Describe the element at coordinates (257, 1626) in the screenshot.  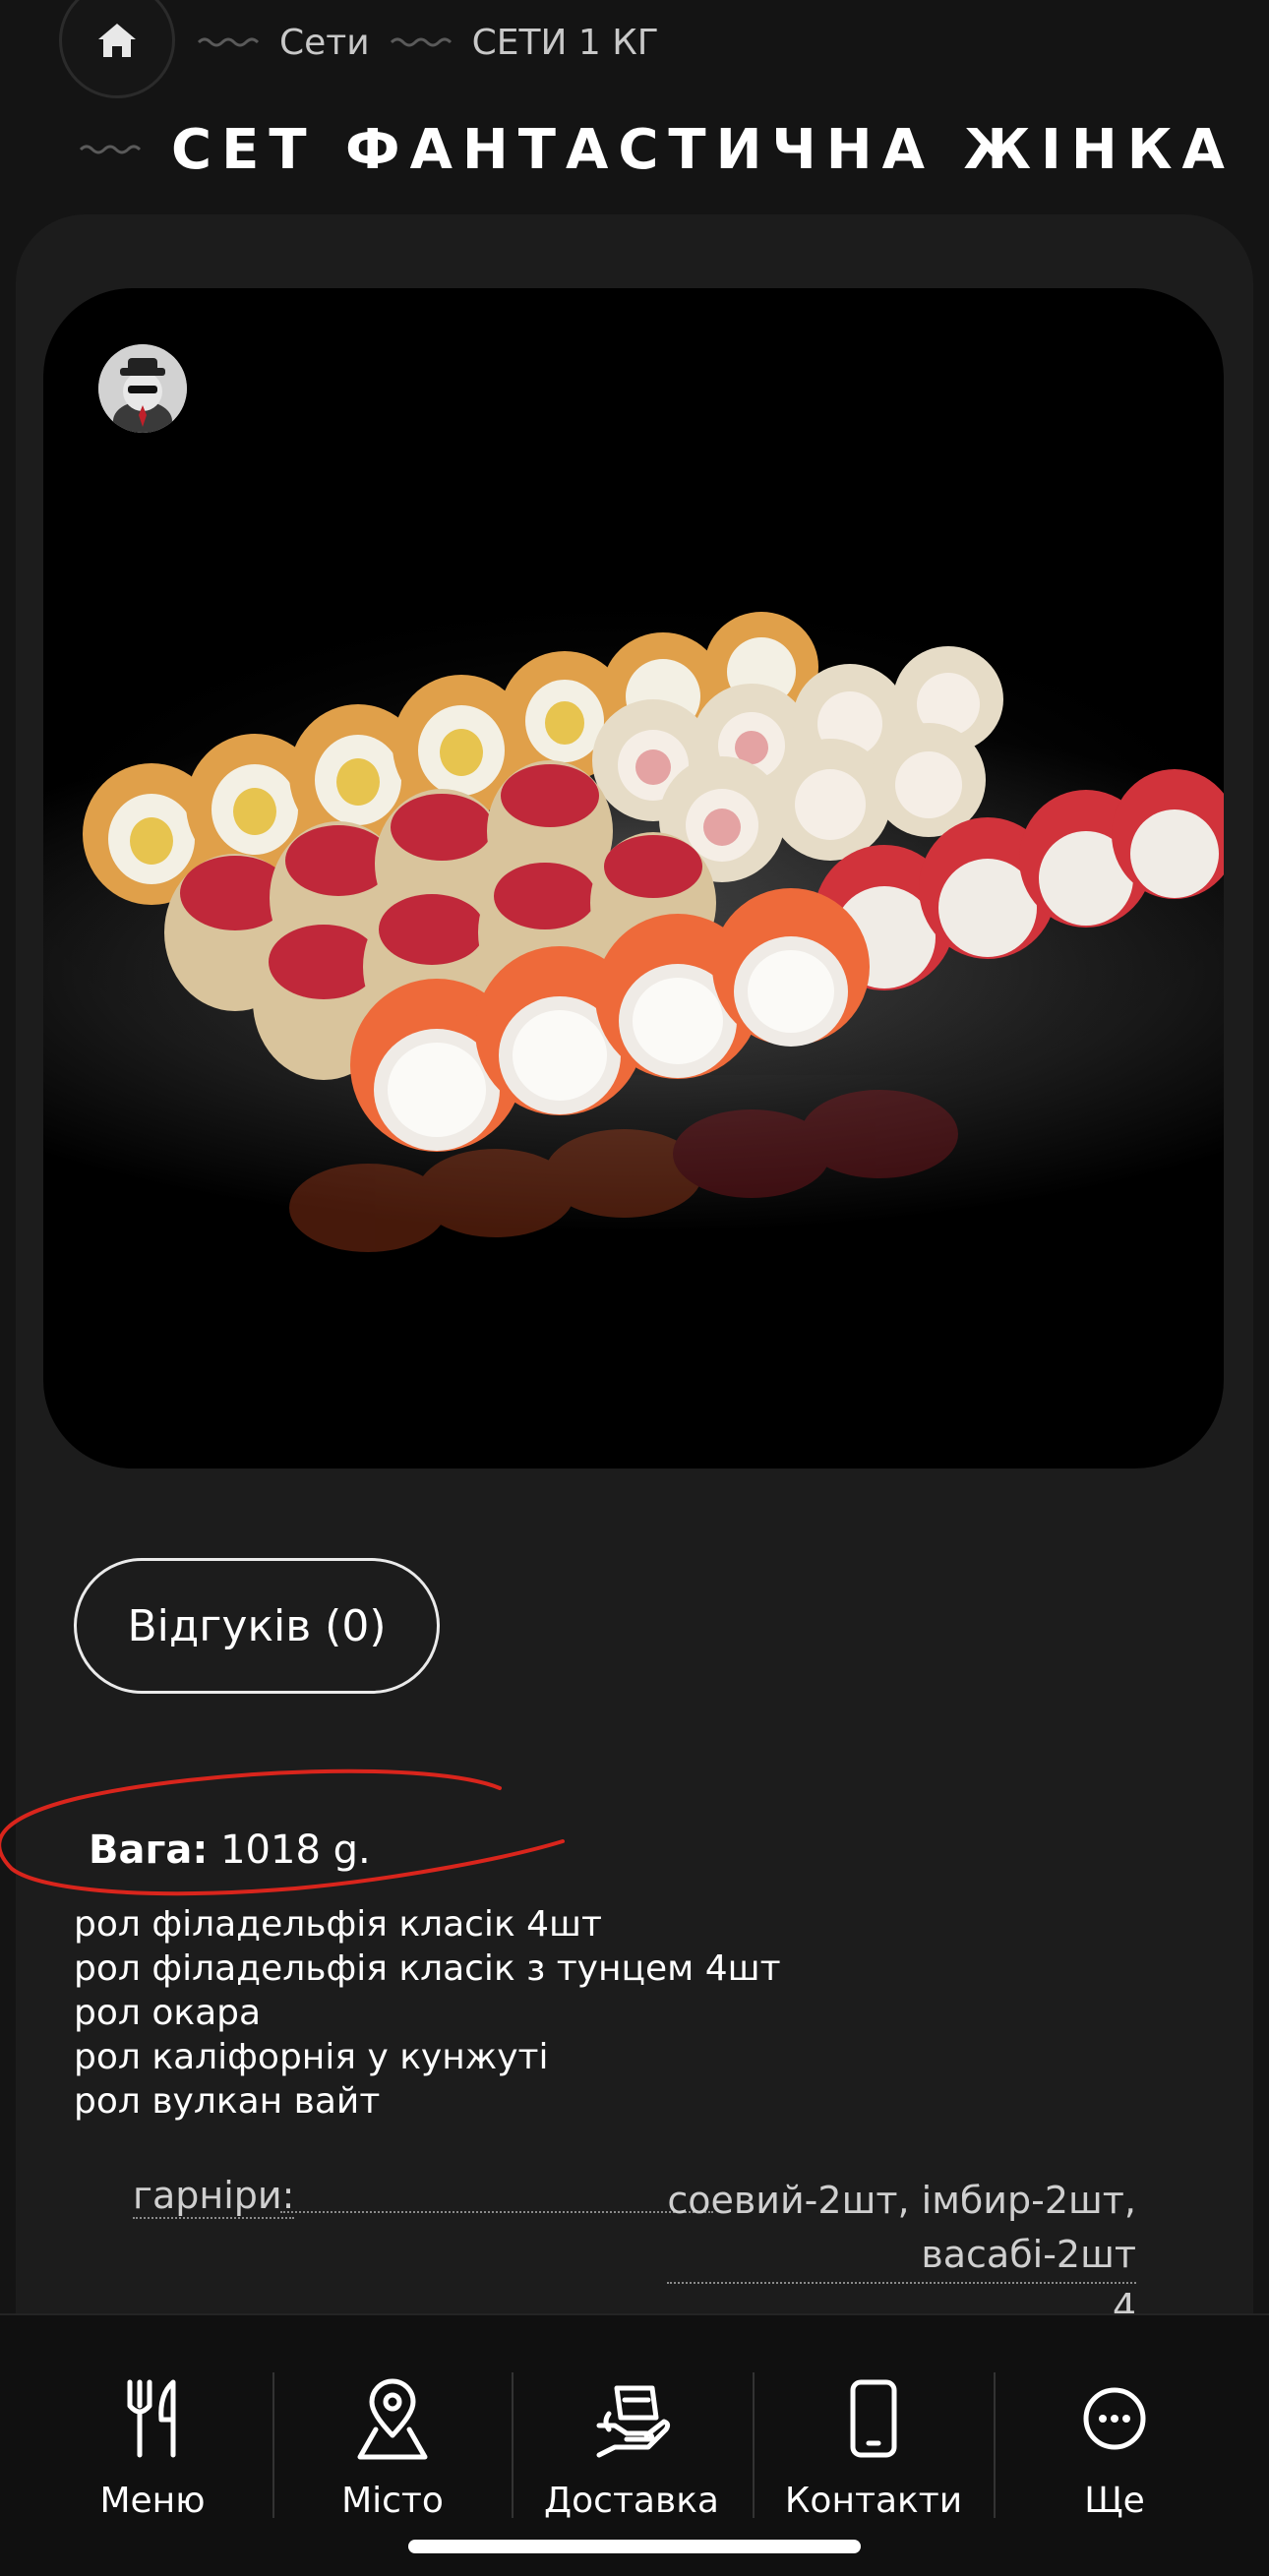
I see `reviews-button: Відгуків (0)` at that location.